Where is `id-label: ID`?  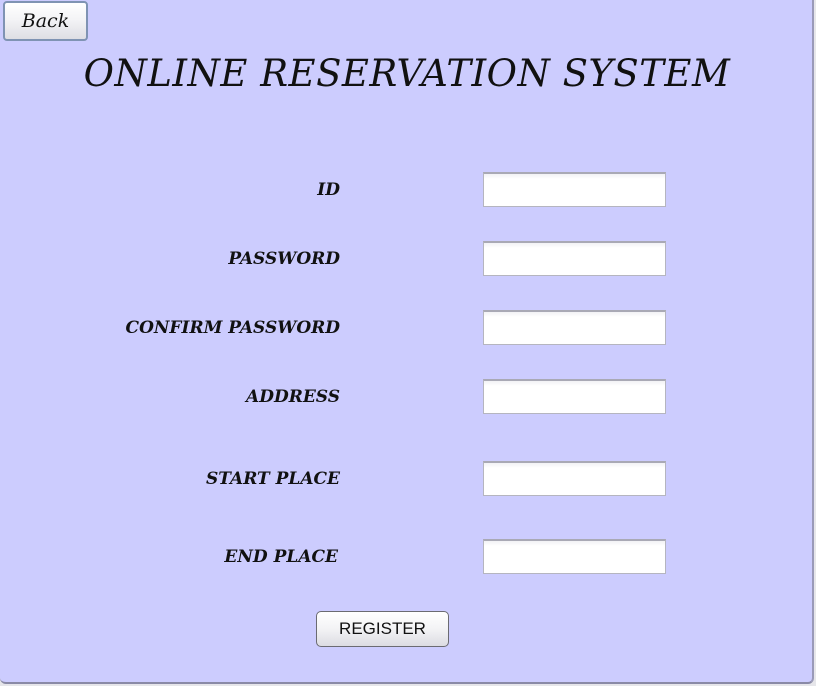
id-label: ID is located at coordinates (328, 190).